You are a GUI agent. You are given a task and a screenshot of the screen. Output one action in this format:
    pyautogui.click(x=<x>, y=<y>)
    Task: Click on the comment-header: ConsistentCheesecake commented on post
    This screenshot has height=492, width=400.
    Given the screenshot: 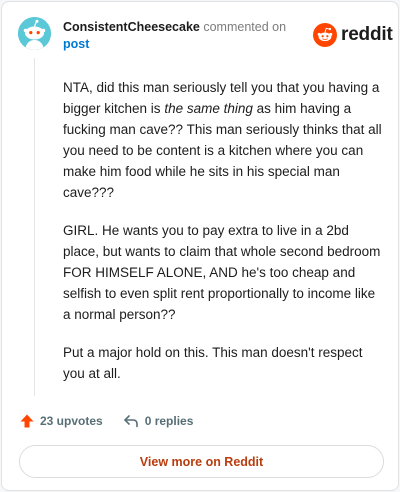 What is the action you would take?
    pyautogui.click(x=183, y=36)
    